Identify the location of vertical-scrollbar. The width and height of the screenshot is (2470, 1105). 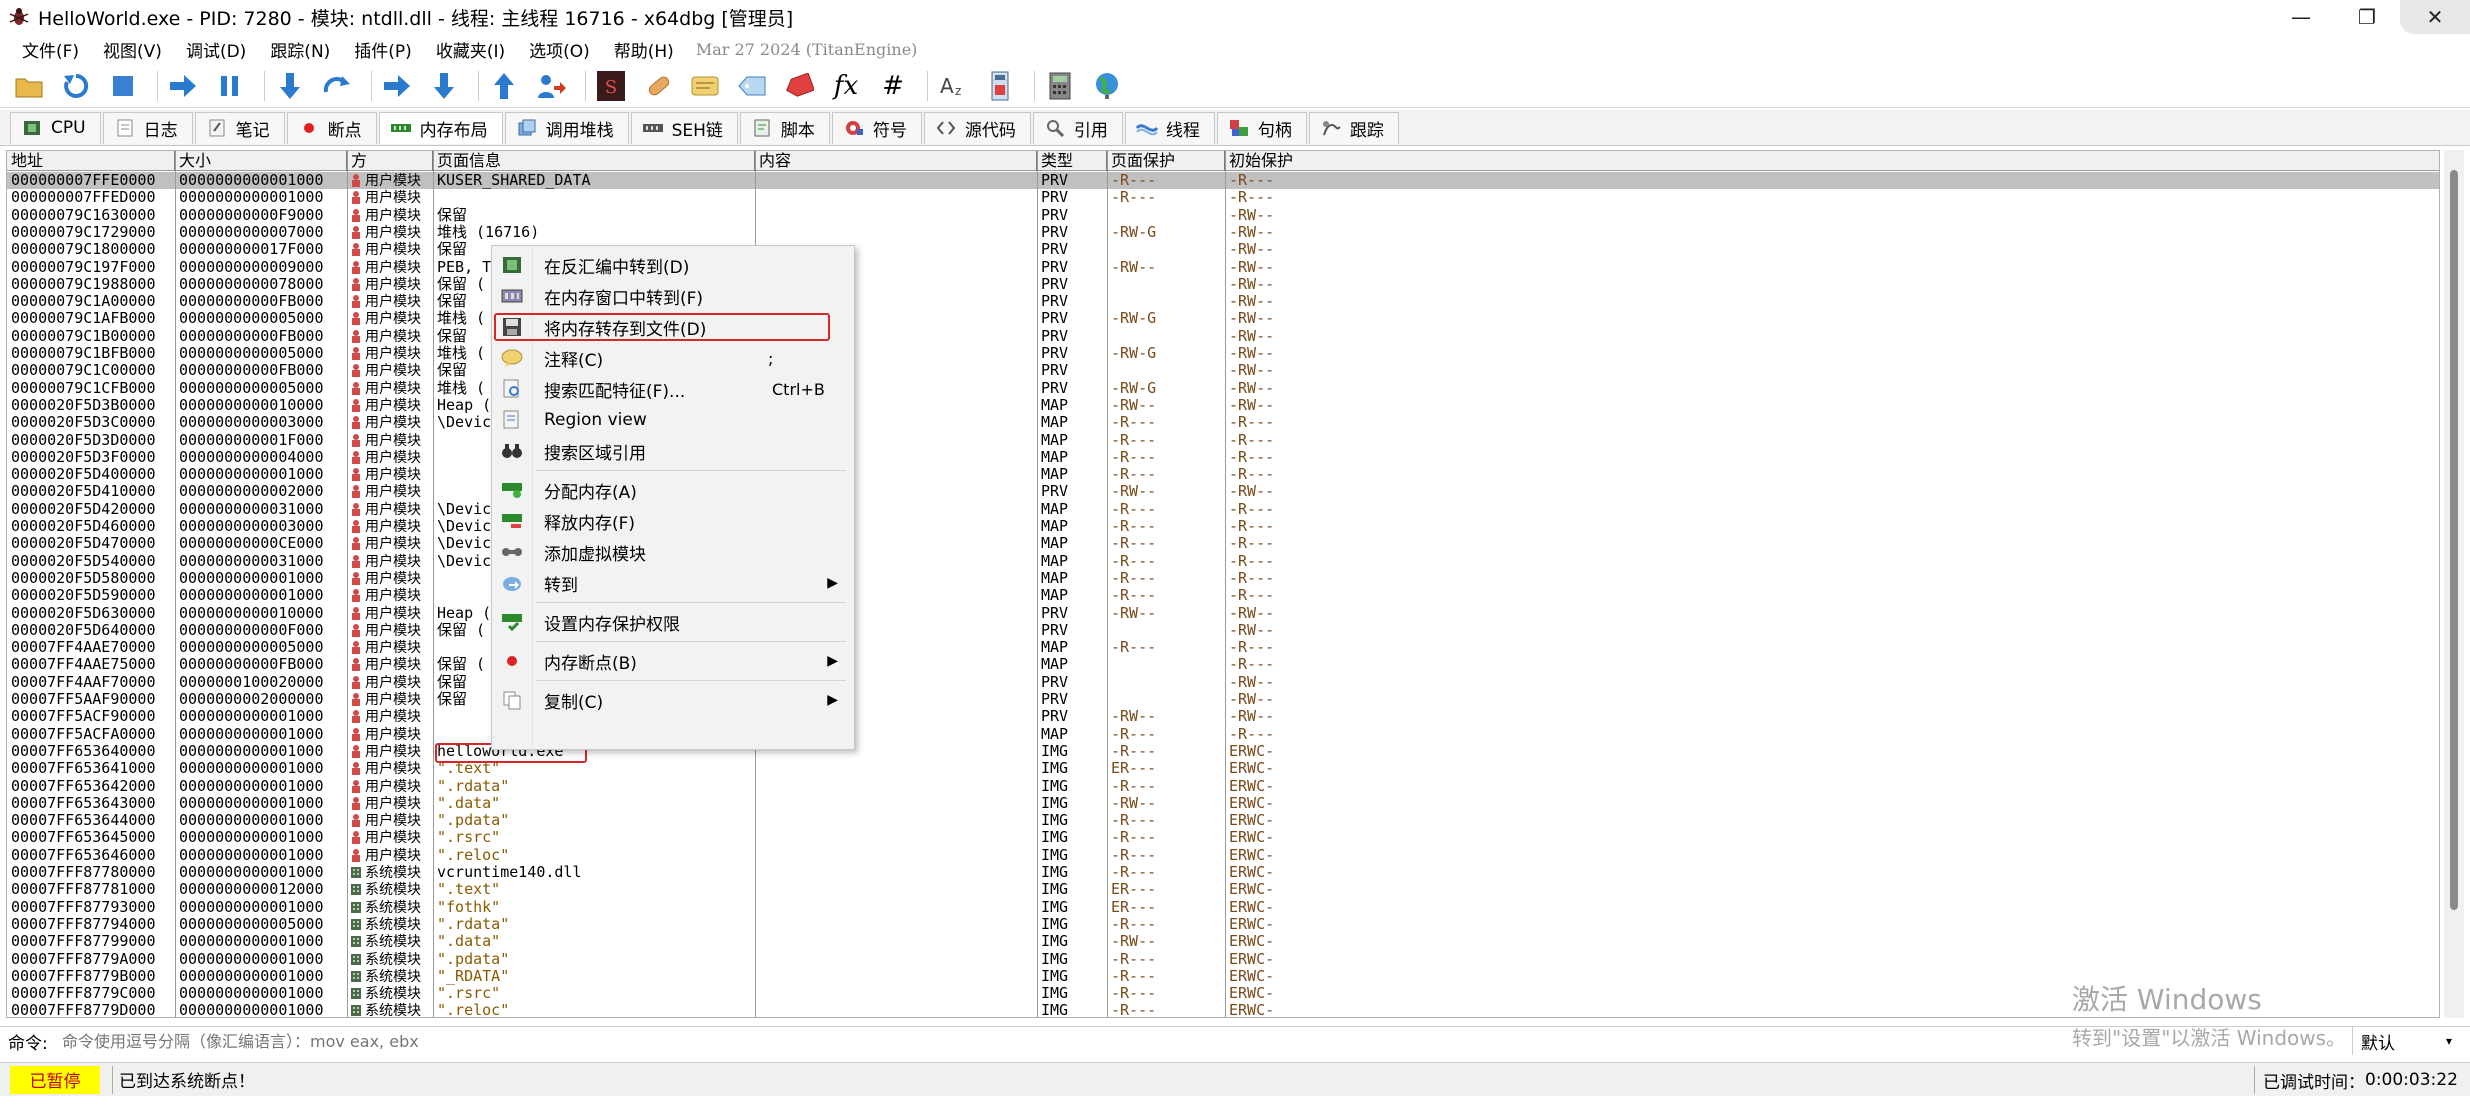
(2454, 584).